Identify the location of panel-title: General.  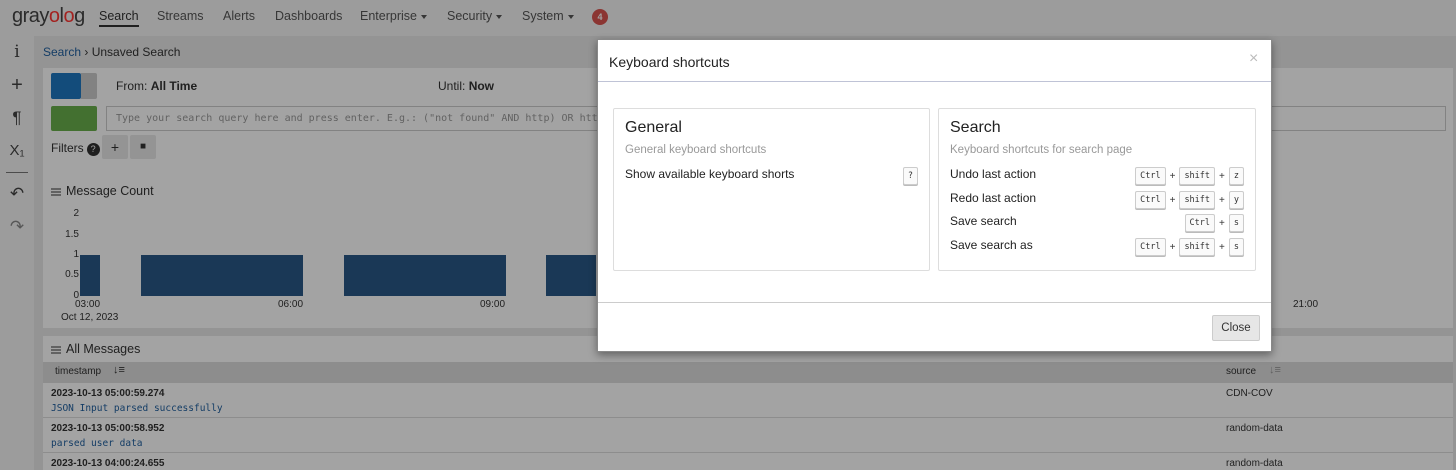
(653, 127).